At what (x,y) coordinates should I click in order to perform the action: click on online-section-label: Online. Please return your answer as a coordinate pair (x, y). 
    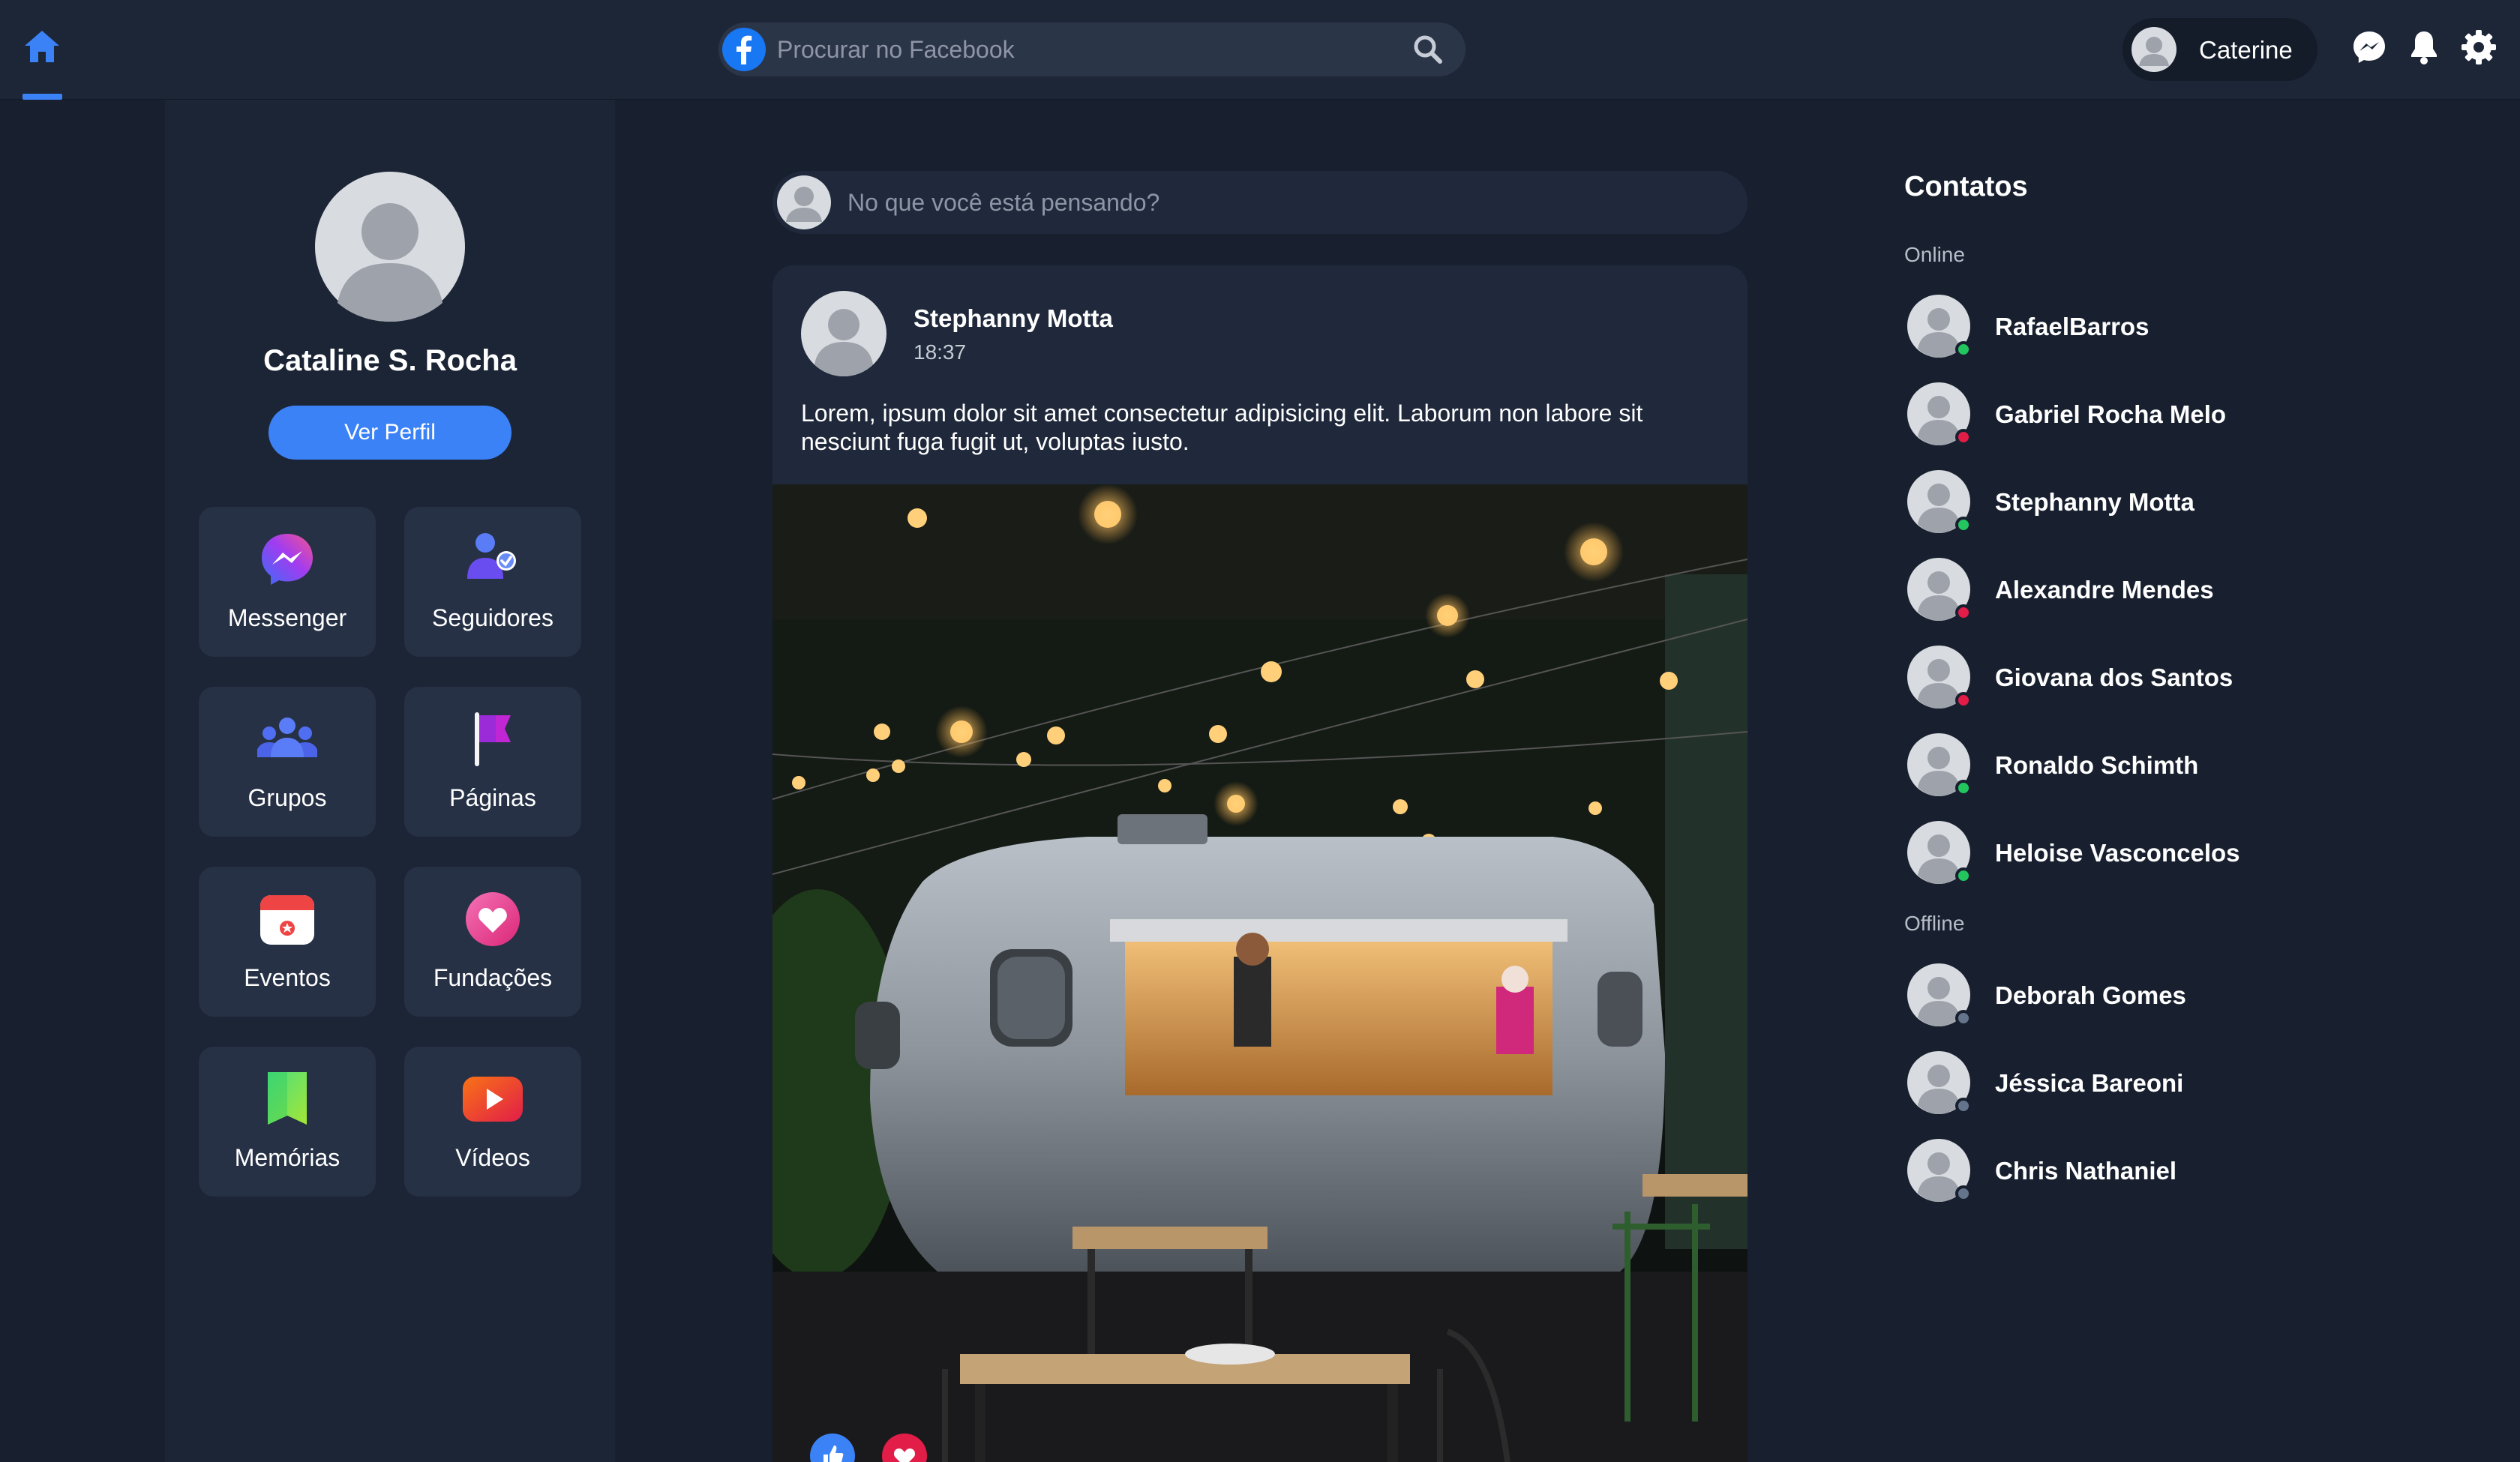
    Looking at the image, I should click on (1934, 254).